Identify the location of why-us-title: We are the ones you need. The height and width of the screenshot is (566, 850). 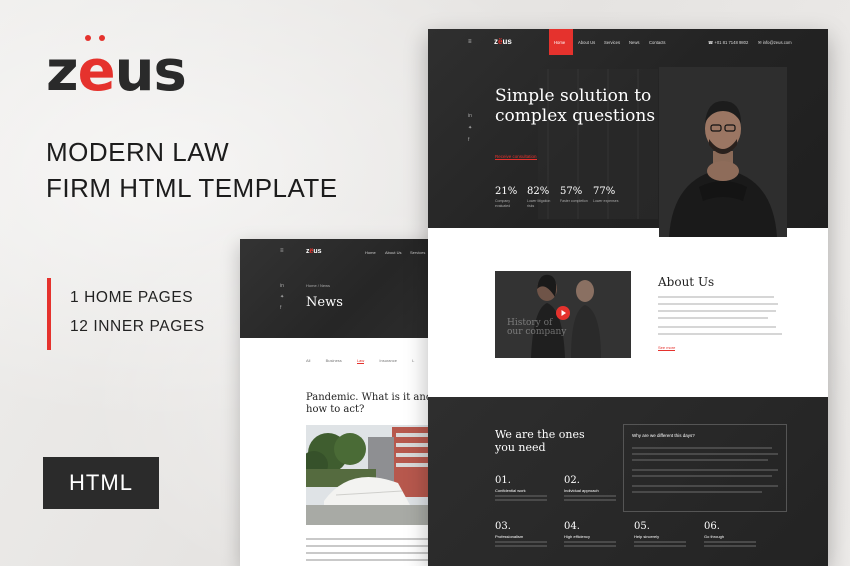
(540, 441).